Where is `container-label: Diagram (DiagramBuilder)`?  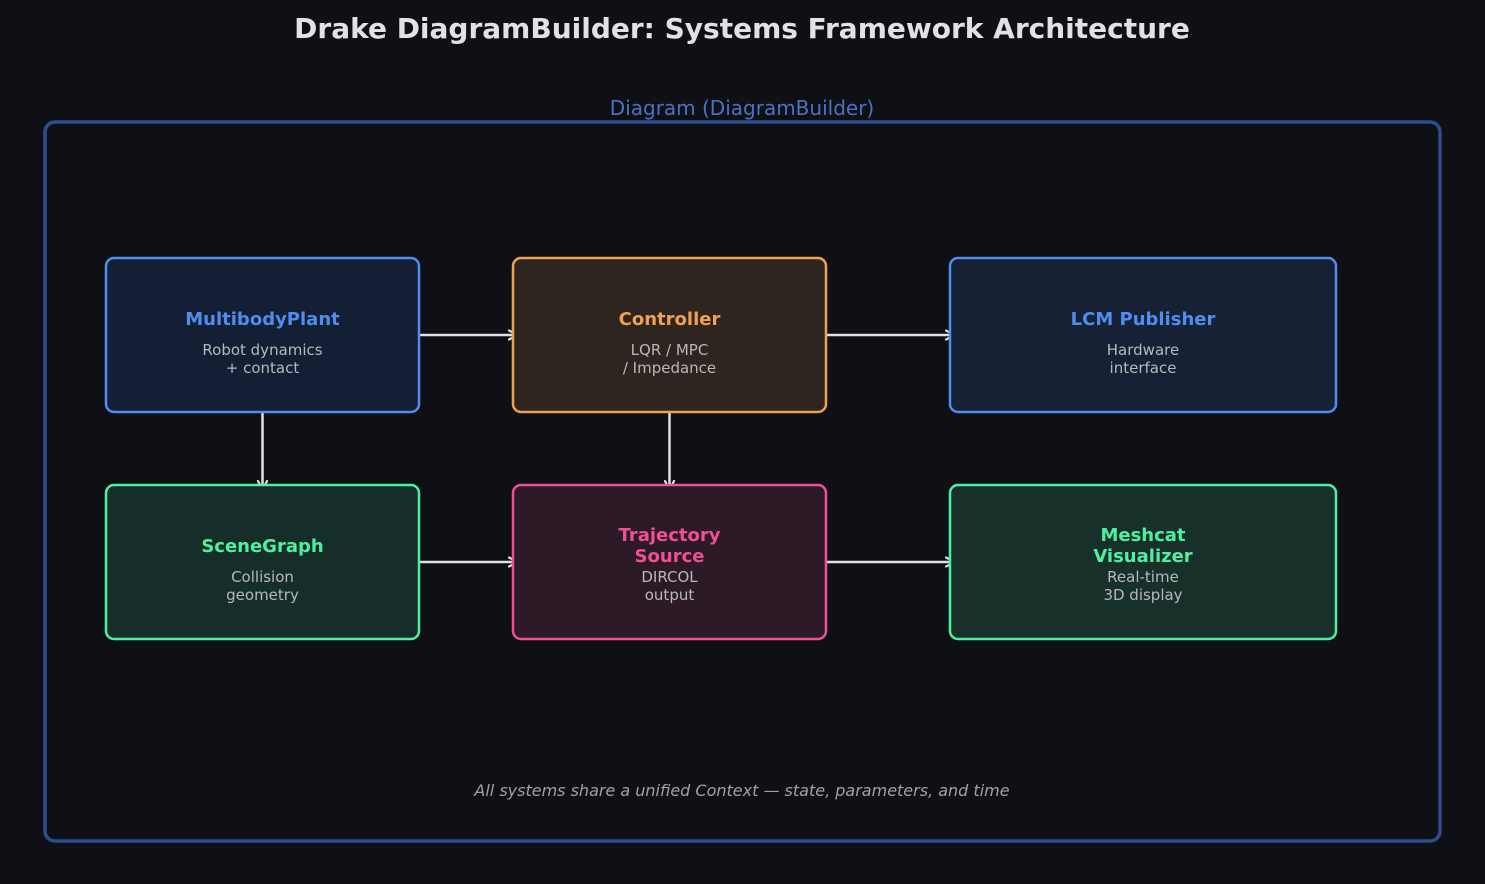 container-label: Diagram (DiagramBuilder) is located at coordinates (742, 108).